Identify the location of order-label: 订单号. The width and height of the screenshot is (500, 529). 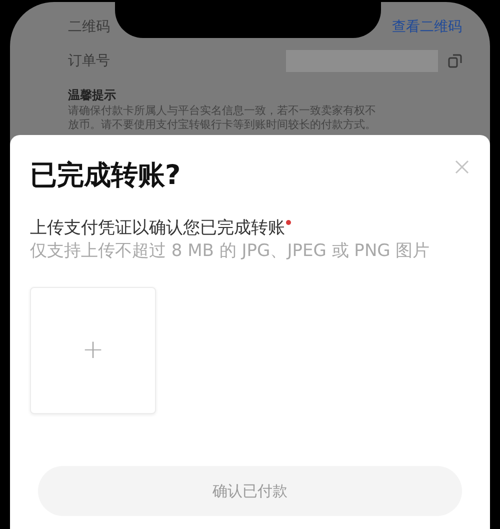
(89, 61).